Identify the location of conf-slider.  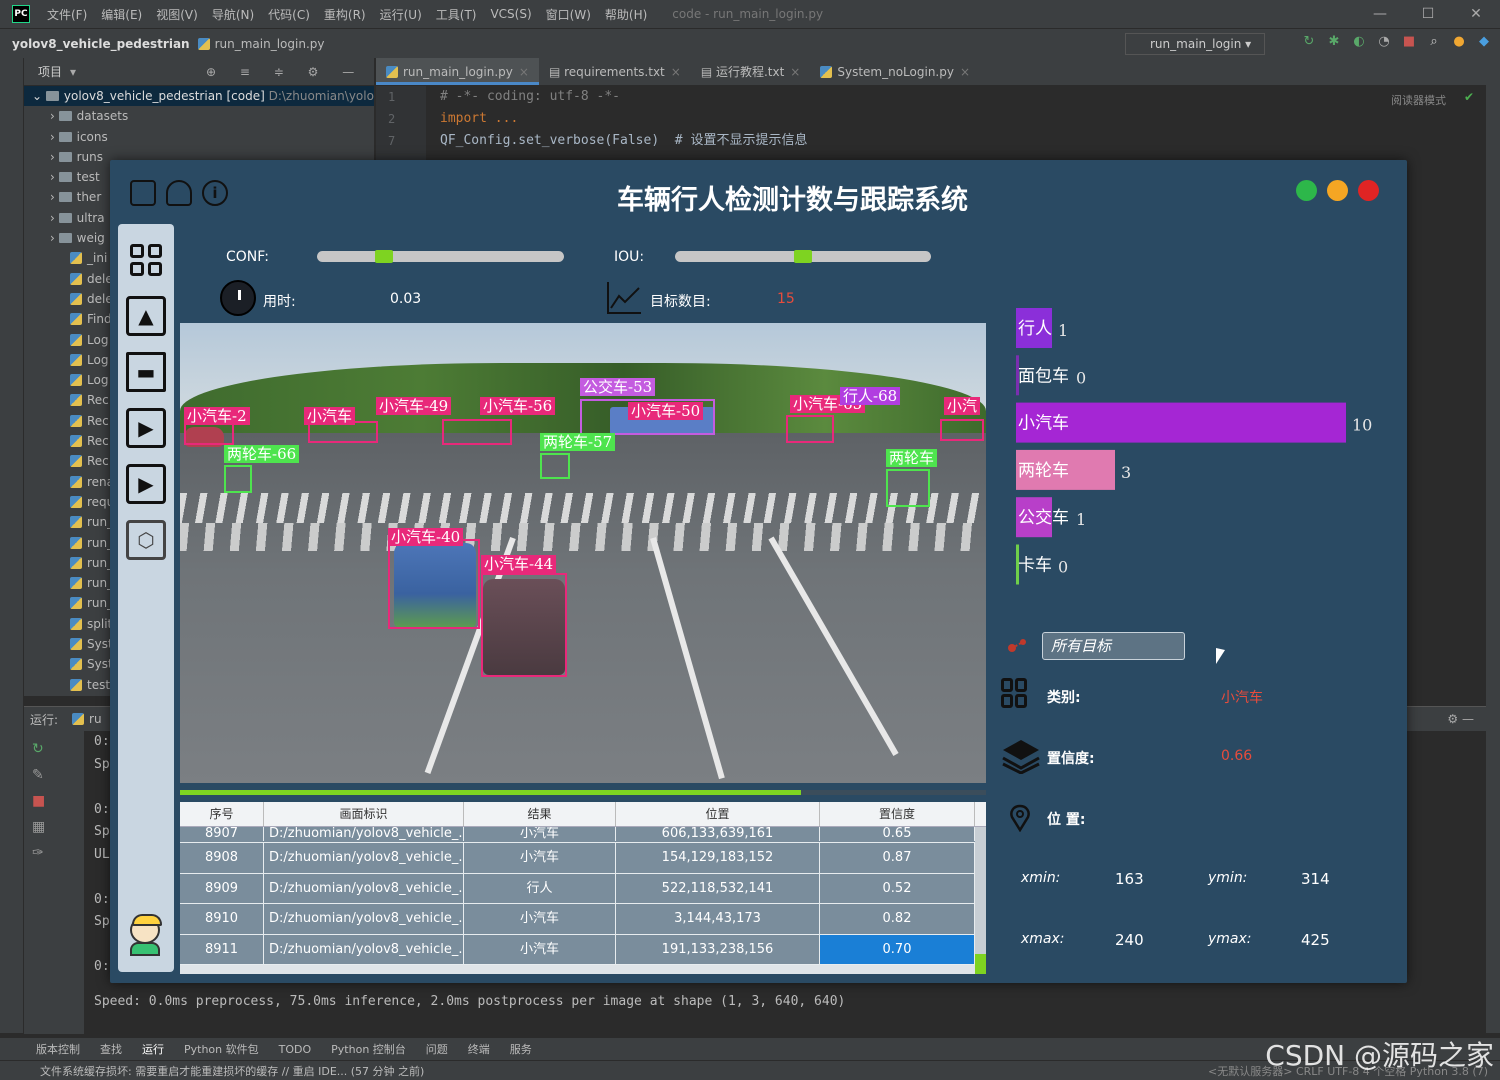
(440, 256).